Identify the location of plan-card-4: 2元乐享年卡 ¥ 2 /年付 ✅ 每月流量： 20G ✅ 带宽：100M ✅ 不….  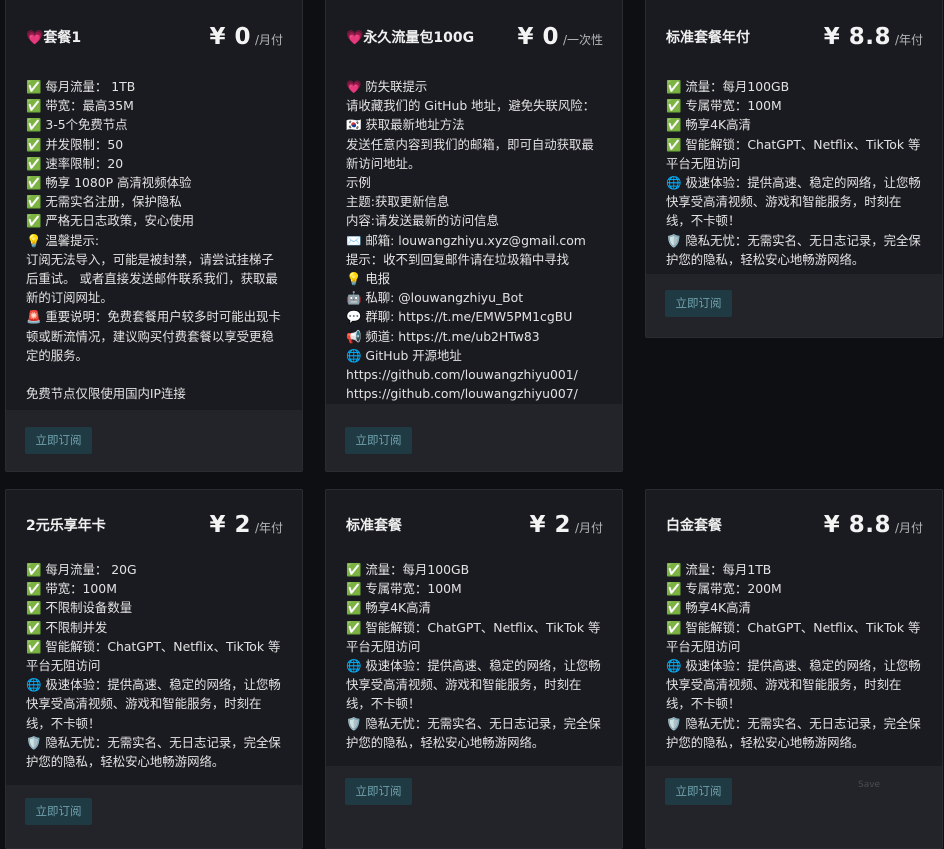
(154, 669).